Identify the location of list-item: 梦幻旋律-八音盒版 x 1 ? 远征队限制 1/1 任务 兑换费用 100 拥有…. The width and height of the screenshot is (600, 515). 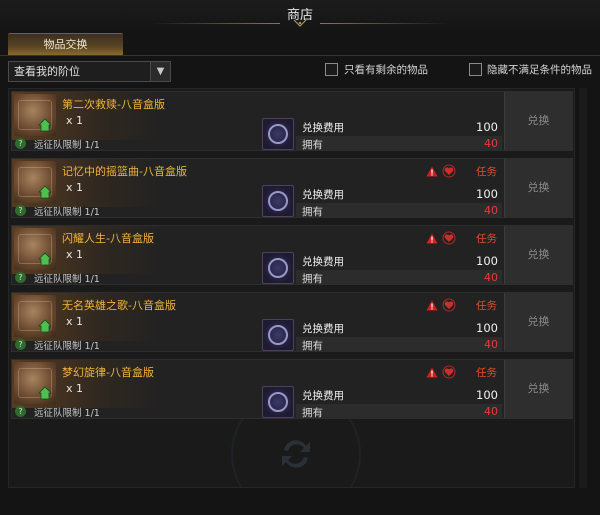
(292, 389).